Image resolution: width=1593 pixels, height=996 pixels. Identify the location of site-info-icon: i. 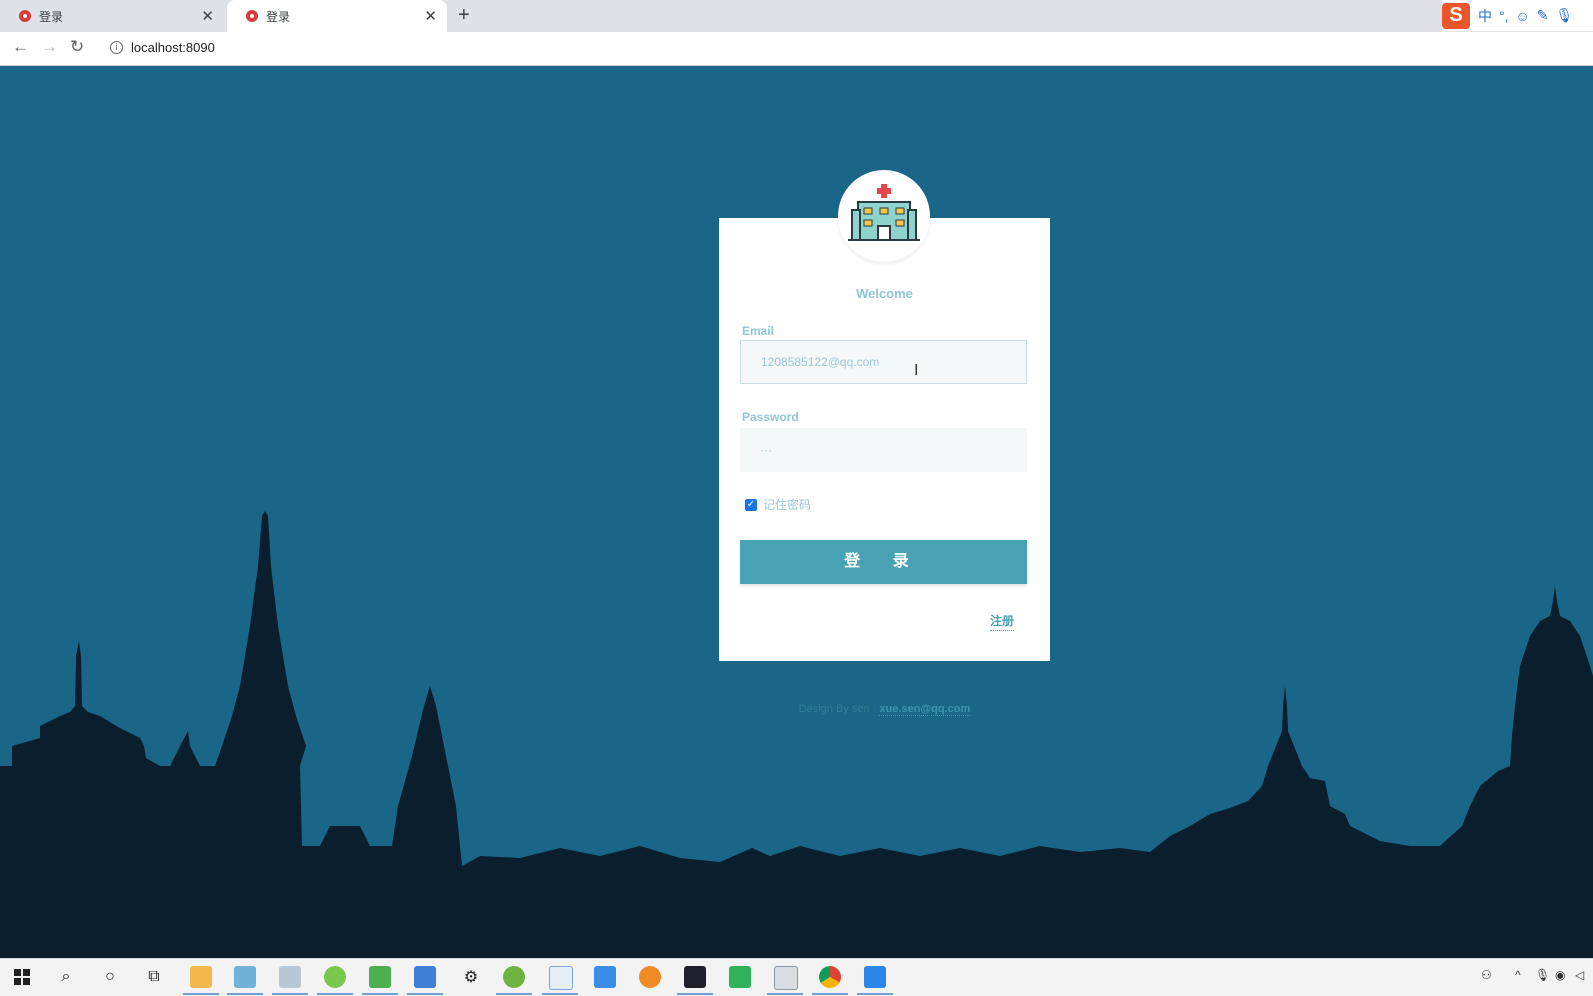
(116, 47).